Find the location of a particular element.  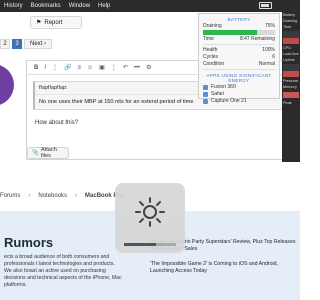

cycles-label: Cycles is located at coordinates (211, 57).